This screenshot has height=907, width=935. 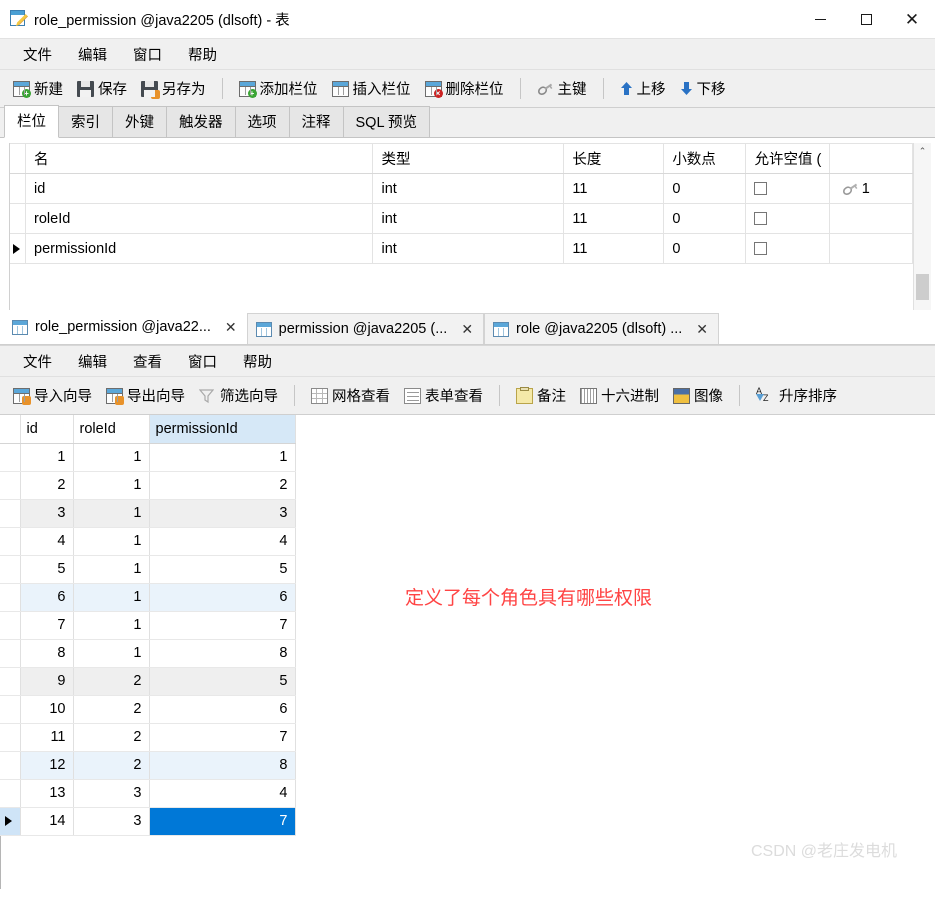 What do you see at coordinates (31, 121) in the screenshot?
I see `tab-fields: 栏位` at bounding box center [31, 121].